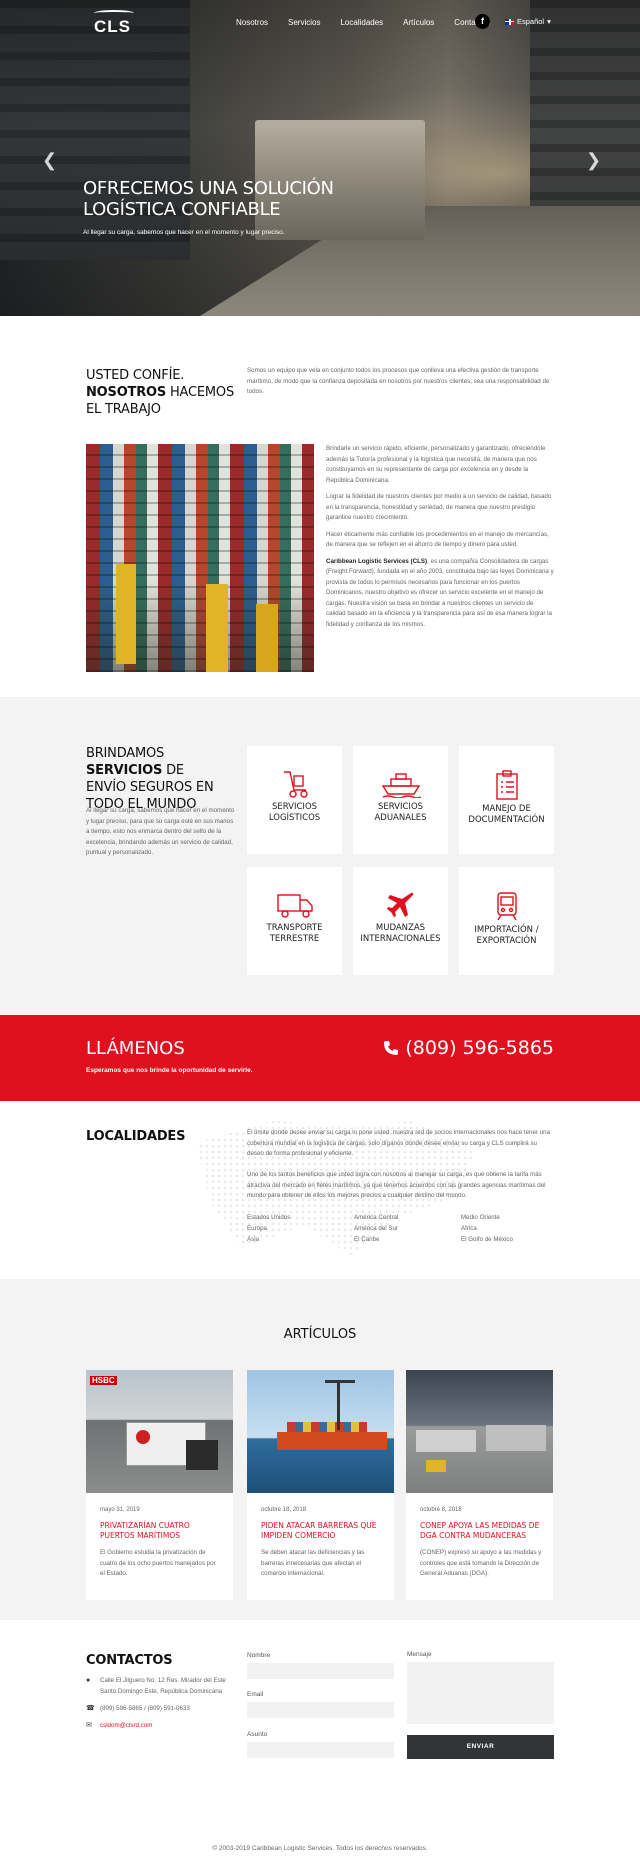  What do you see at coordinates (320, 1750) in the screenshot?
I see `subject-field` at bounding box center [320, 1750].